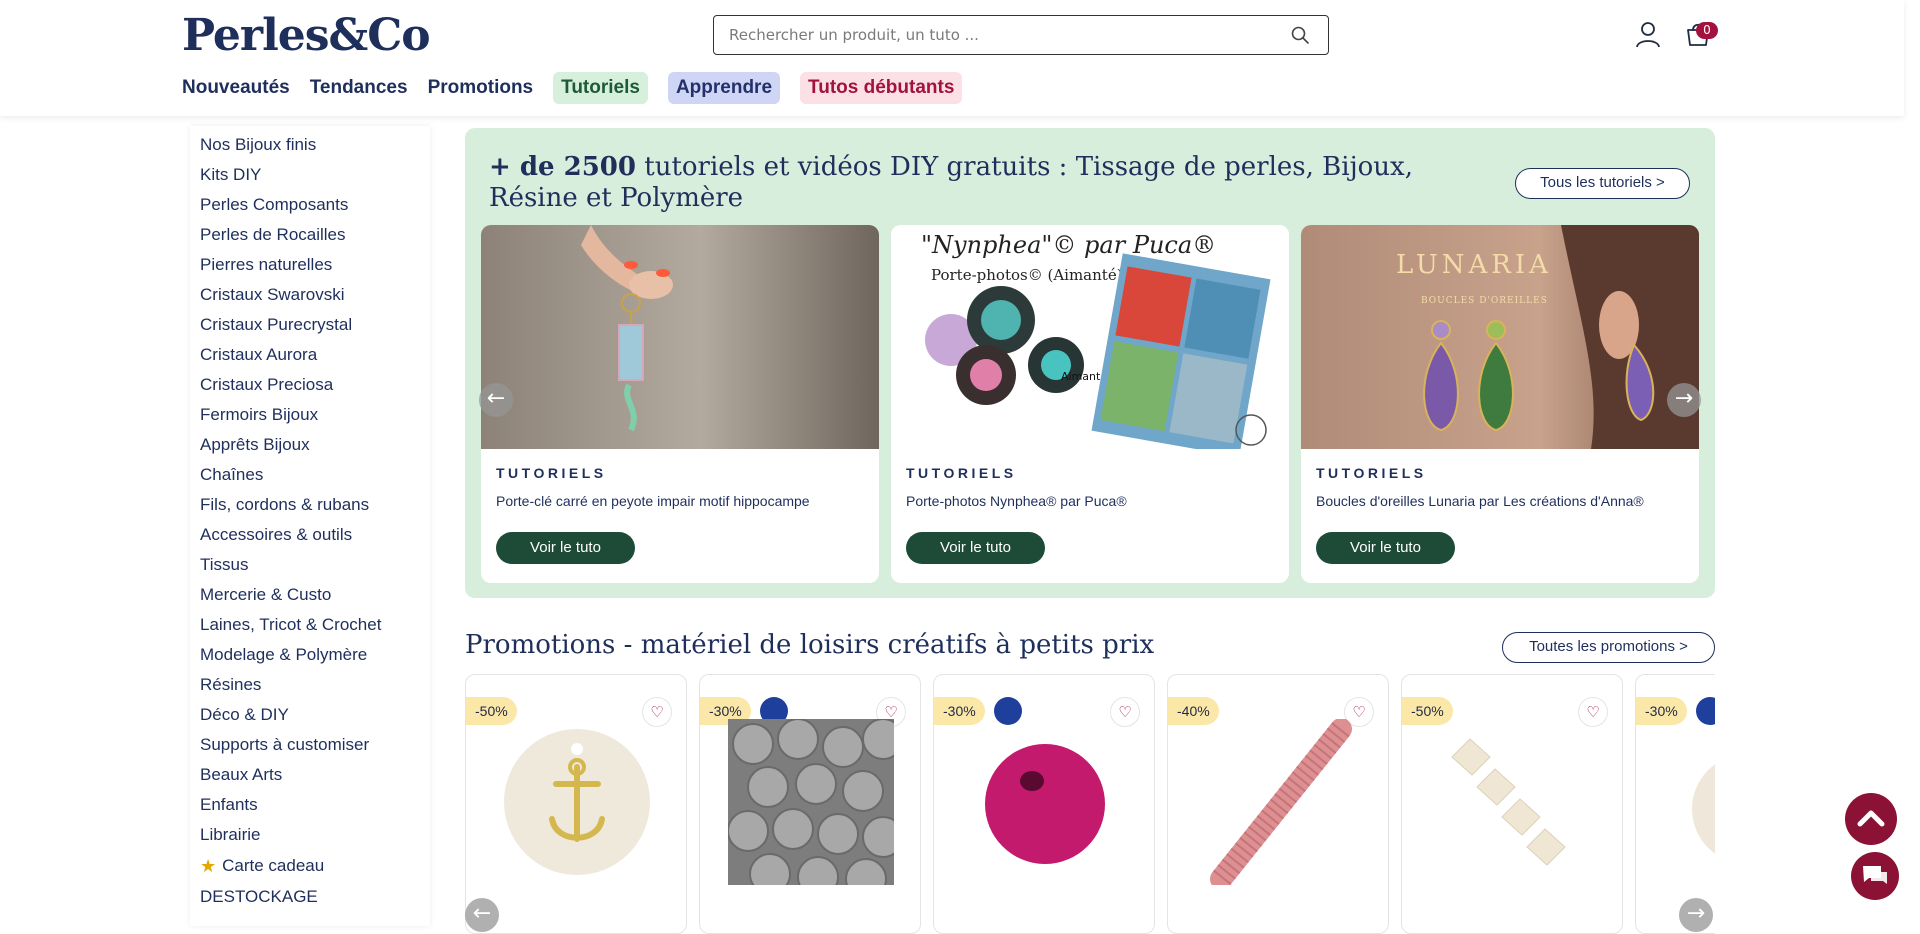 This screenshot has height=934, width=1920. I want to click on nav-promotions: Promotions, so click(481, 88).